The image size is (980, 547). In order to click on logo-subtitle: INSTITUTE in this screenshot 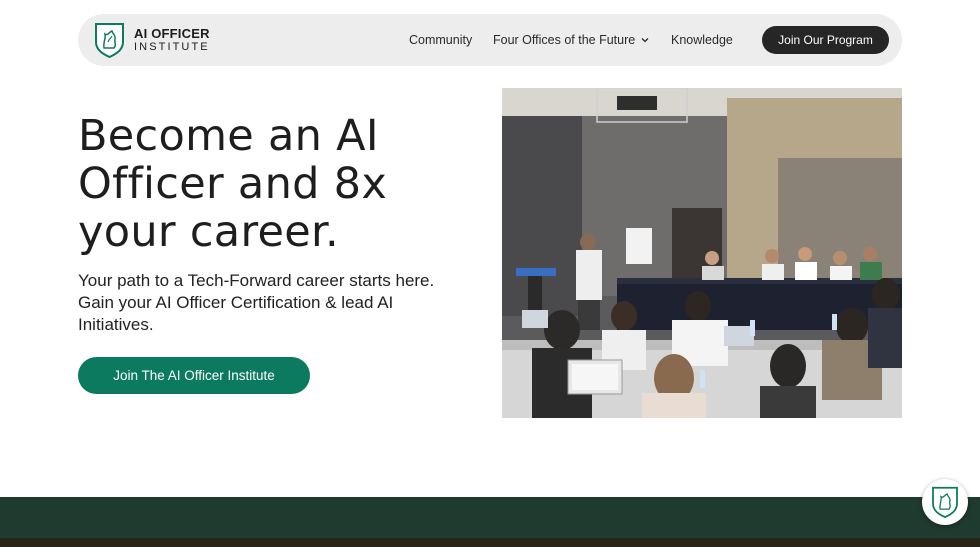, I will do `click(172, 47)`.